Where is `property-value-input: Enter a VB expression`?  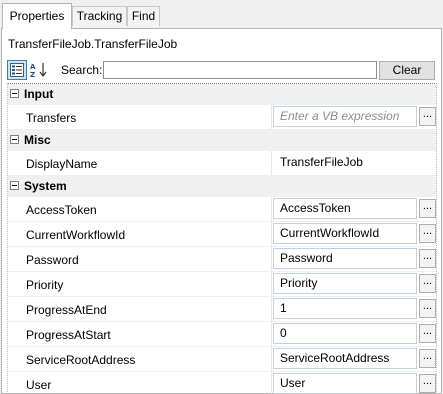 property-value-input: Enter a VB expression is located at coordinates (345, 116).